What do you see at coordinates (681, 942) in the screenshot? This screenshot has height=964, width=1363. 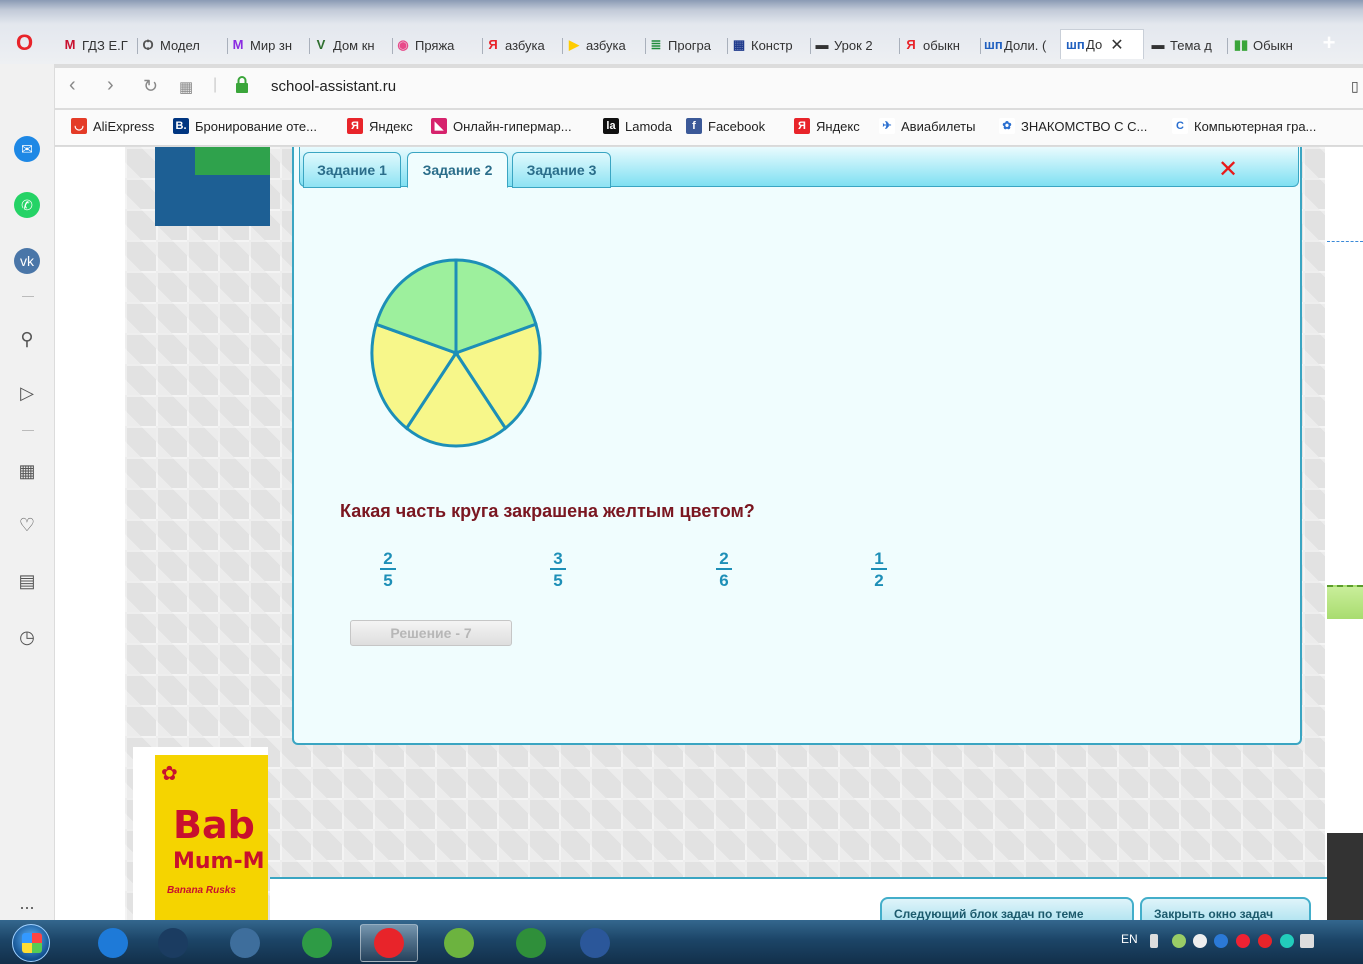 I see `windows-taskbar: EN` at bounding box center [681, 942].